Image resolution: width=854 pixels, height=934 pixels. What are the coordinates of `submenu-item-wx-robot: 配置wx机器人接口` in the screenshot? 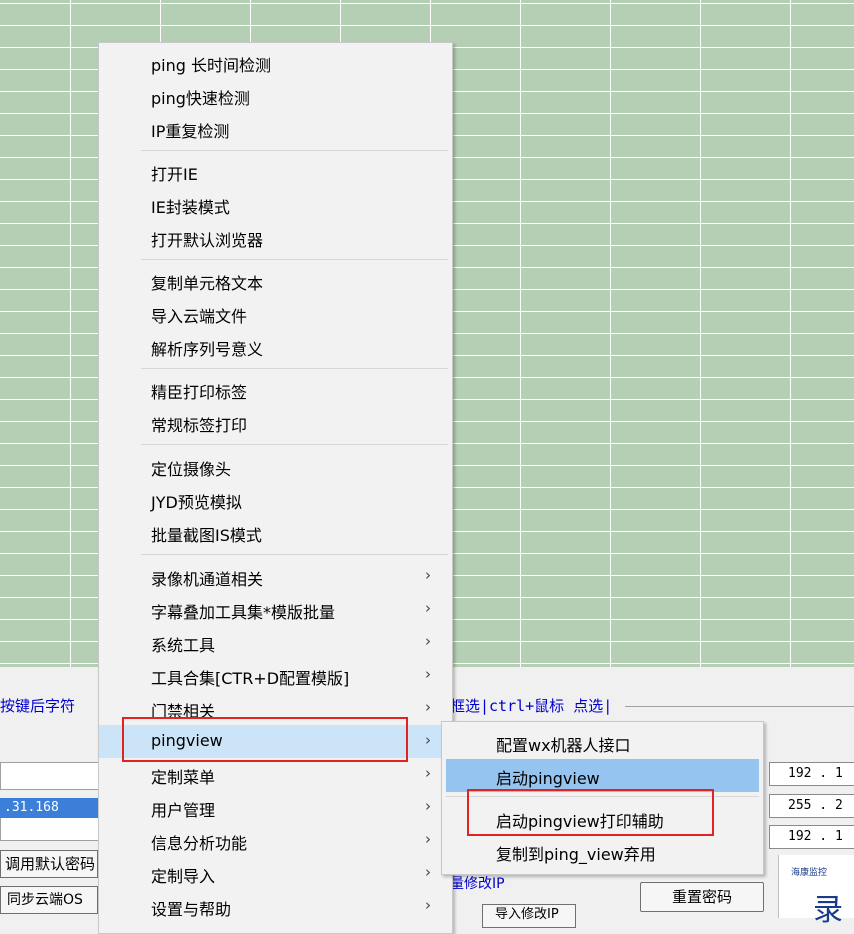 It's located at (602, 742).